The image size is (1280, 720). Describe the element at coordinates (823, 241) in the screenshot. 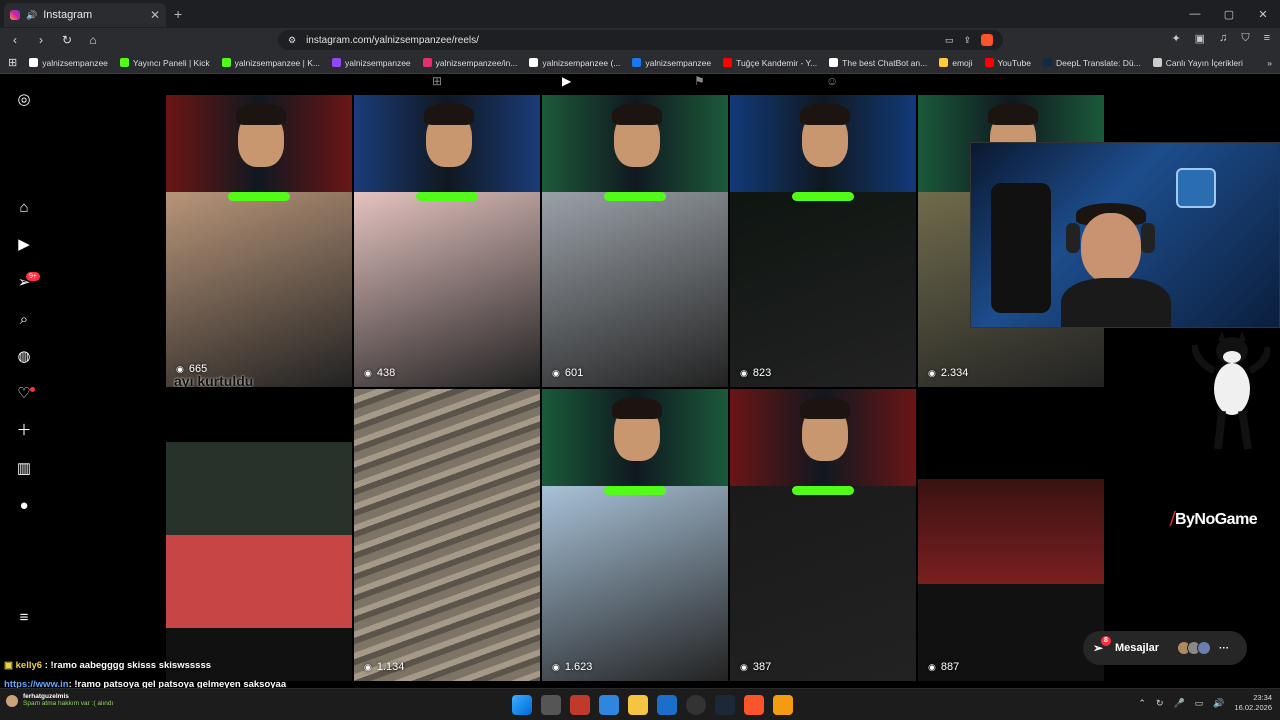

I see `reel-tile: ◉ 823` at that location.